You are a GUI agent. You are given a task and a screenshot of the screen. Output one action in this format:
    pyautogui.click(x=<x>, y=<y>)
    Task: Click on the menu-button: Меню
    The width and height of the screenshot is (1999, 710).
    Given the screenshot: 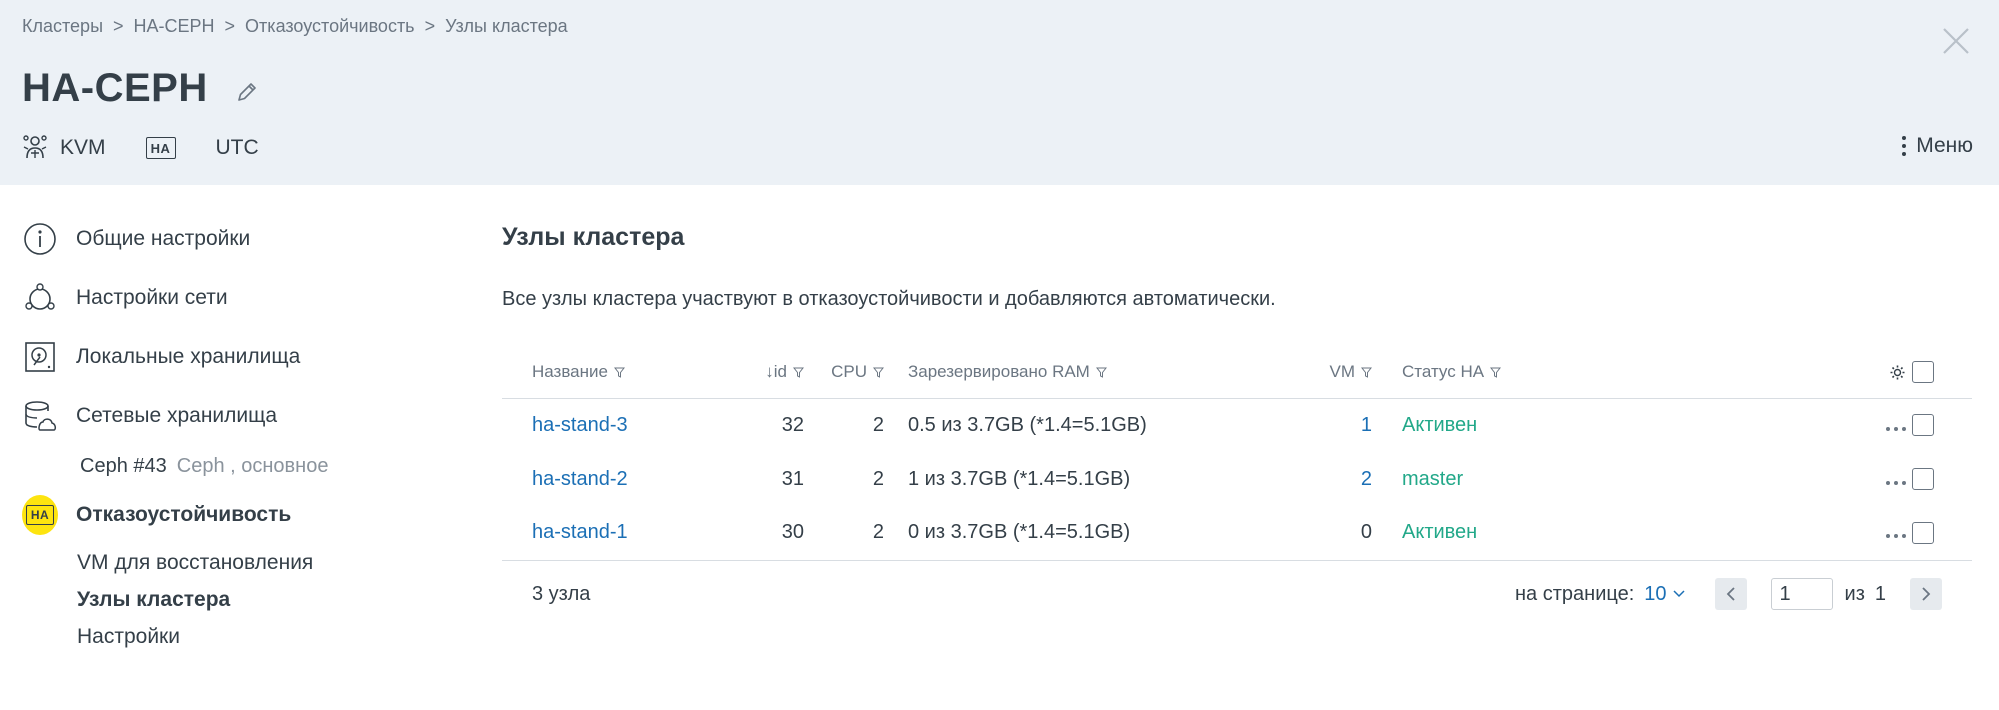 What is the action you would take?
    pyautogui.click(x=1937, y=146)
    